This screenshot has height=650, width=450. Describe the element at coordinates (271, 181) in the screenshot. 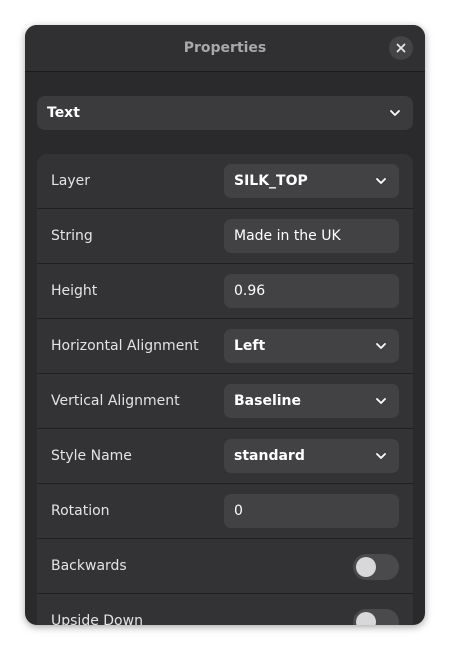

I see `layer-value: SILK_TOP` at that location.